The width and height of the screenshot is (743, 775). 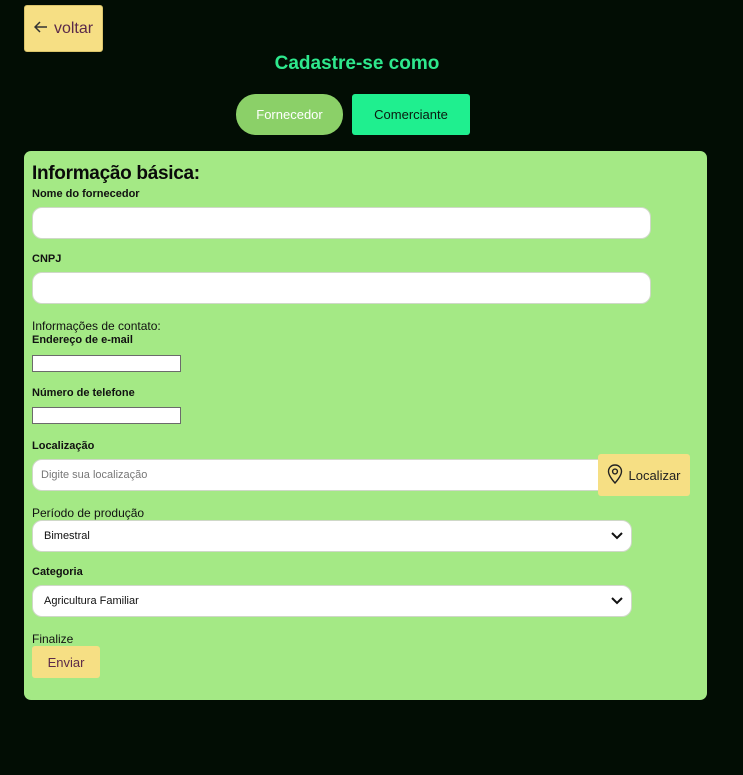 What do you see at coordinates (341, 223) in the screenshot?
I see `supplier-name-input` at bounding box center [341, 223].